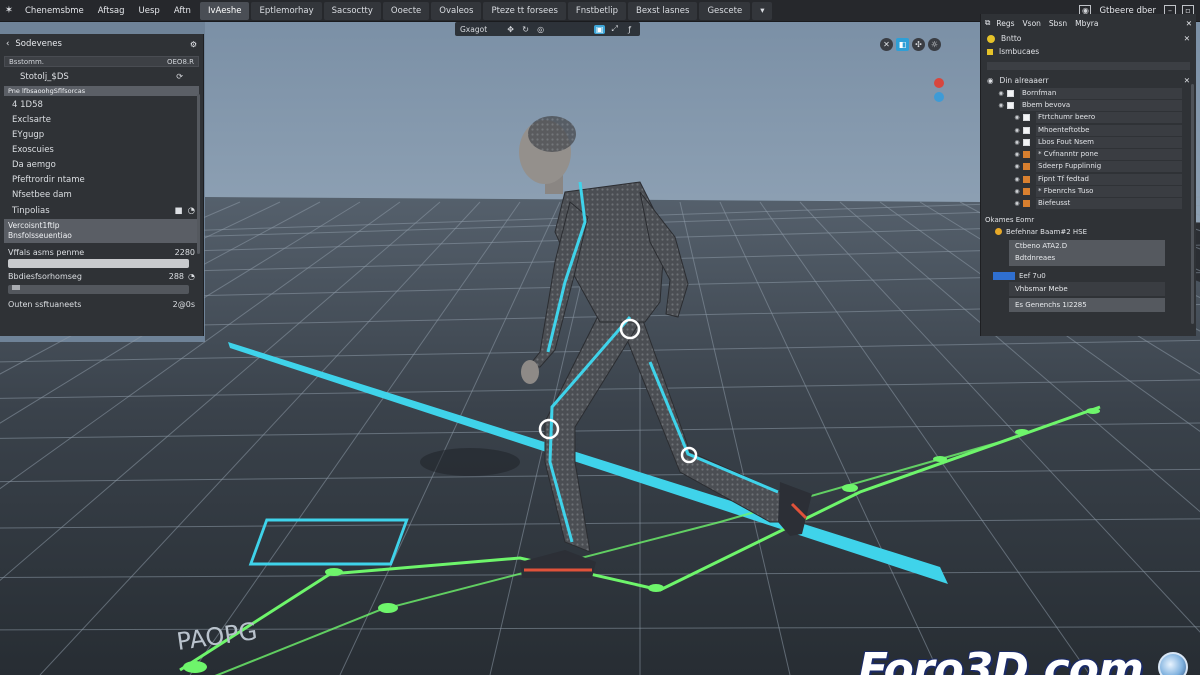  Describe the element at coordinates (101, 150) in the screenshot. I see `list-item: Exoscuies` at that location.